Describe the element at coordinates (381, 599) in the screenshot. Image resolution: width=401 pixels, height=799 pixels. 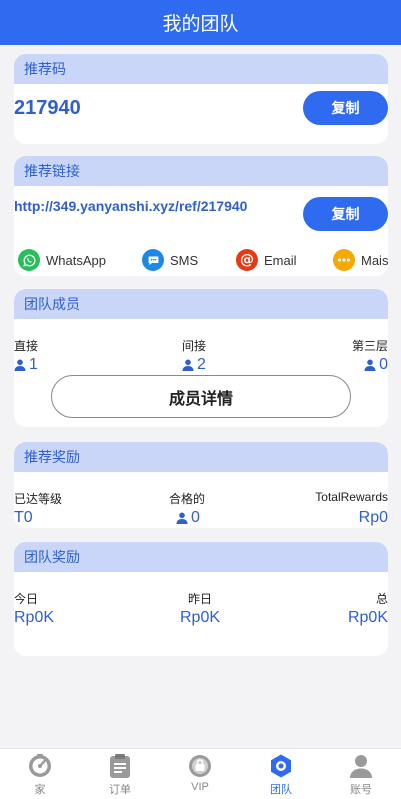
I see `total-label: 总` at that location.